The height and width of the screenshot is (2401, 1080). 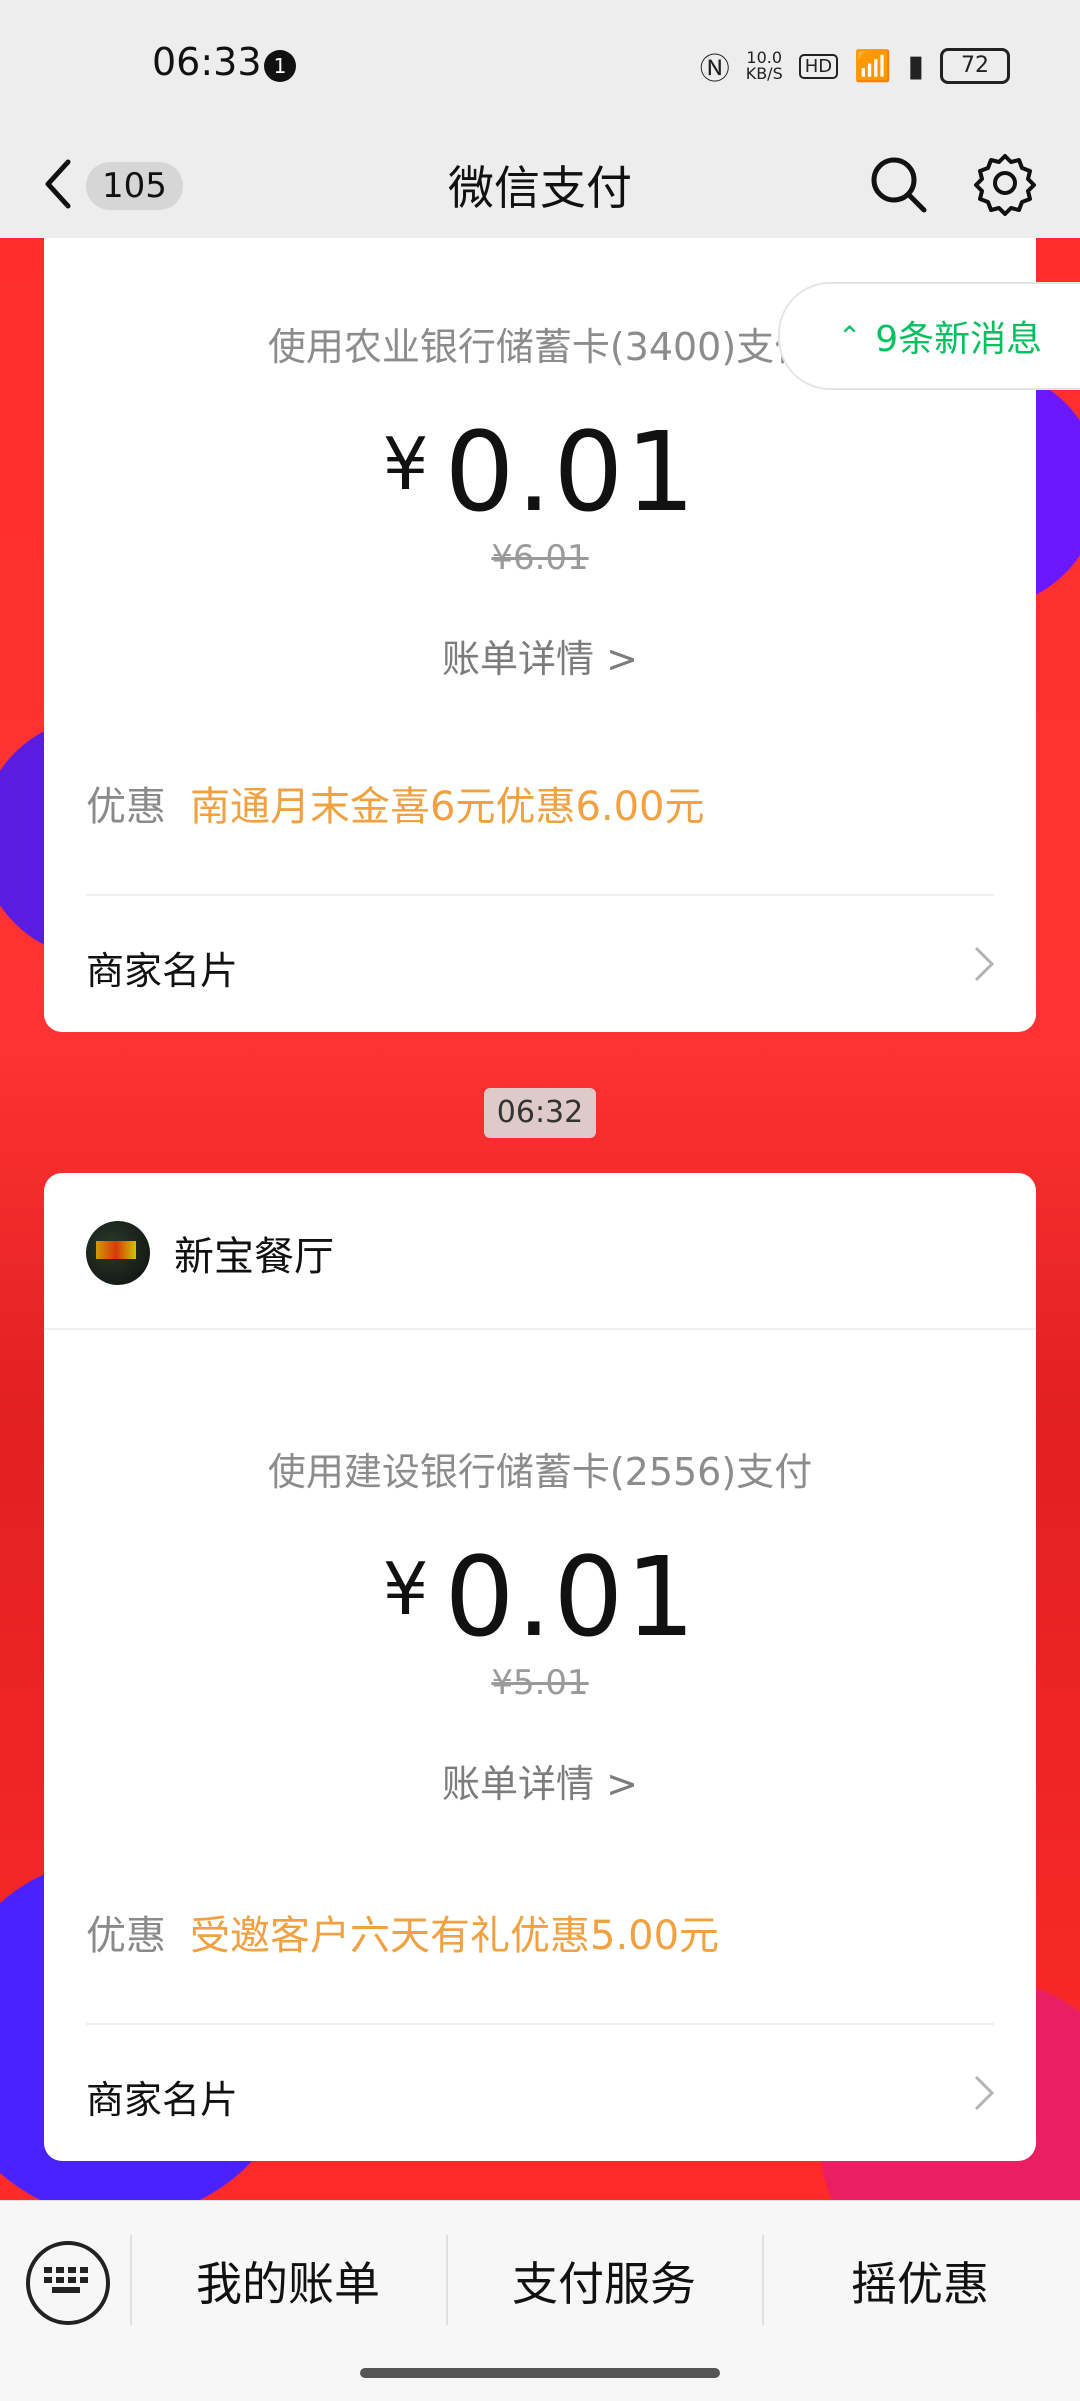 What do you see at coordinates (818, 66) in the screenshot?
I see `hd-icon: HD` at bounding box center [818, 66].